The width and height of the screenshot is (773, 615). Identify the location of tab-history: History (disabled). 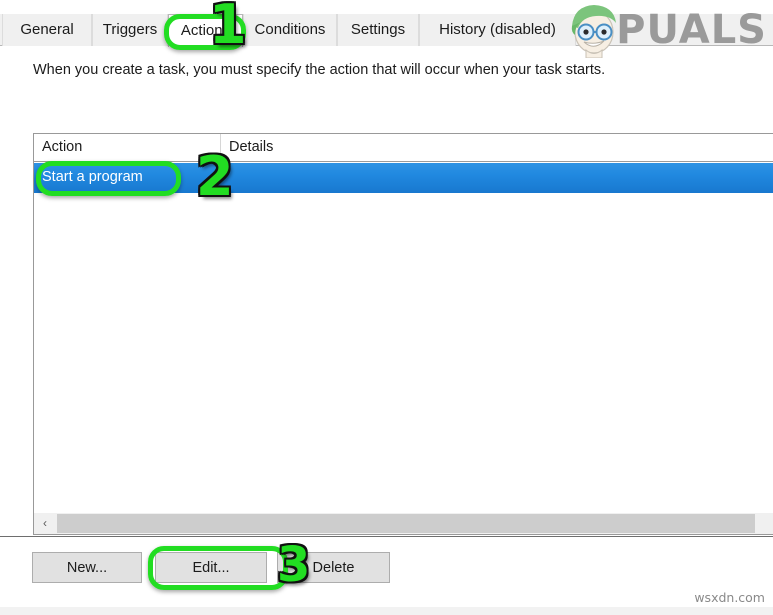
(497, 30).